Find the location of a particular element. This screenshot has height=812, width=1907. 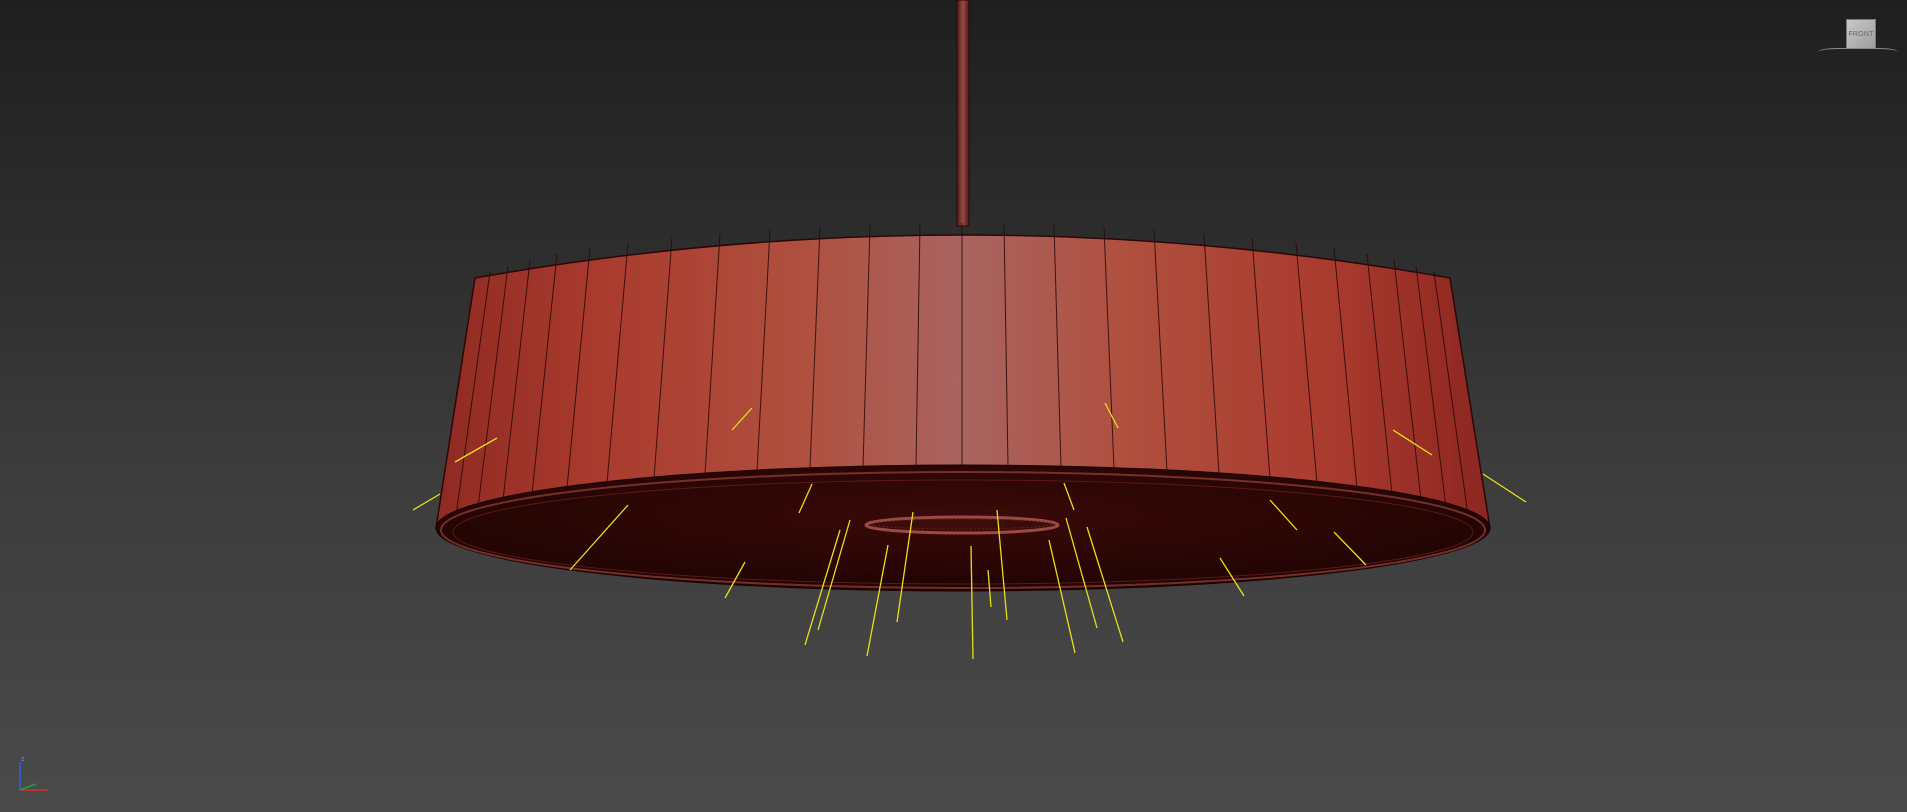

viewcube-compass-ring is located at coordinates (1858, 52).